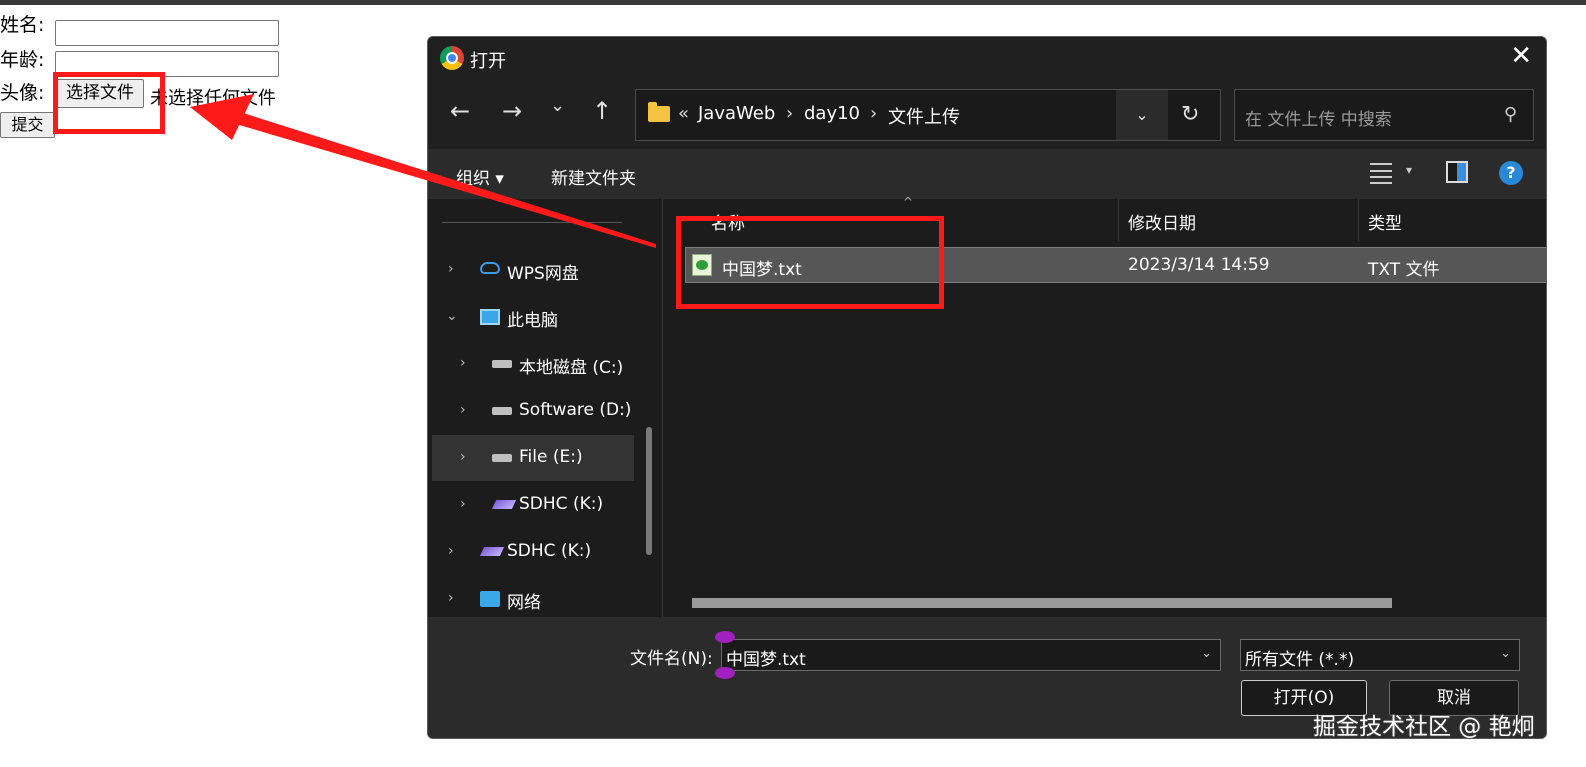 This screenshot has height=767, width=1586. I want to click on network-icon, so click(490, 599).